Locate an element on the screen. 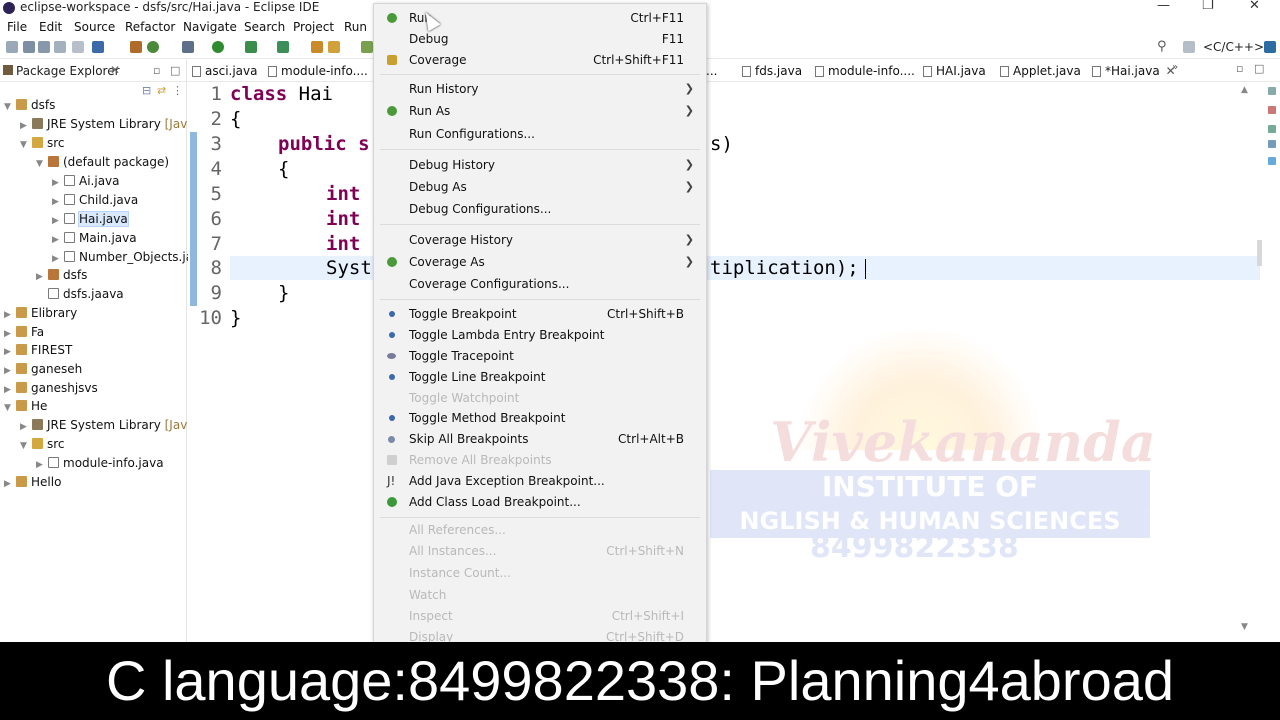 Image resolution: width=1280 pixels, height=720 pixels. tree-project: ▶ Hello is located at coordinates (32, 482).